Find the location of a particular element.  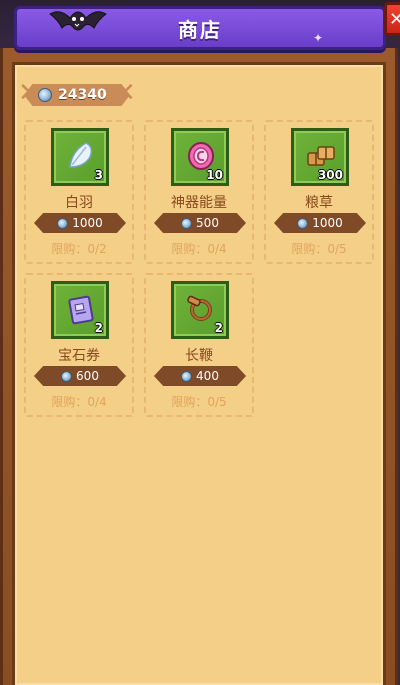

buy-button: 400 is located at coordinates (200, 376).